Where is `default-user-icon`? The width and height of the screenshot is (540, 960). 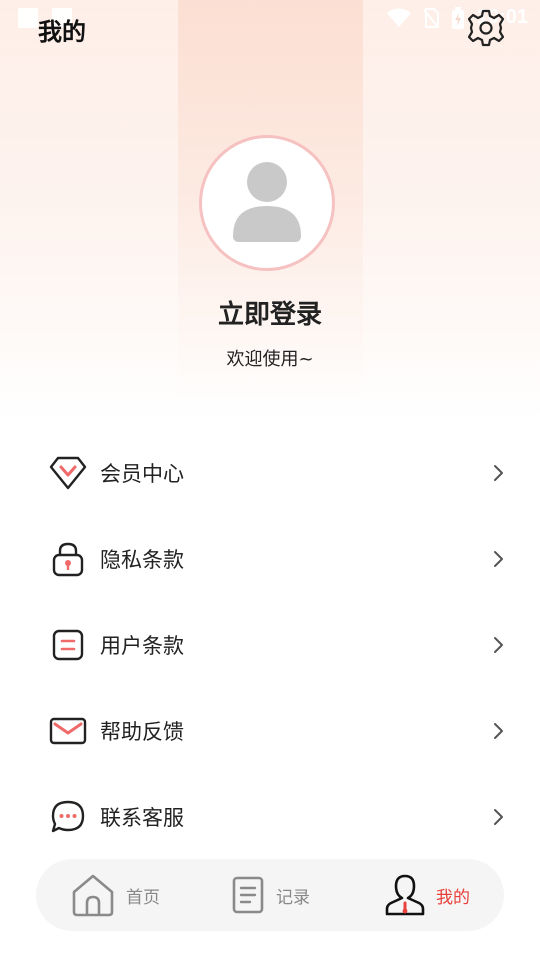
default-user-icon is located at coordinates (267, 202).